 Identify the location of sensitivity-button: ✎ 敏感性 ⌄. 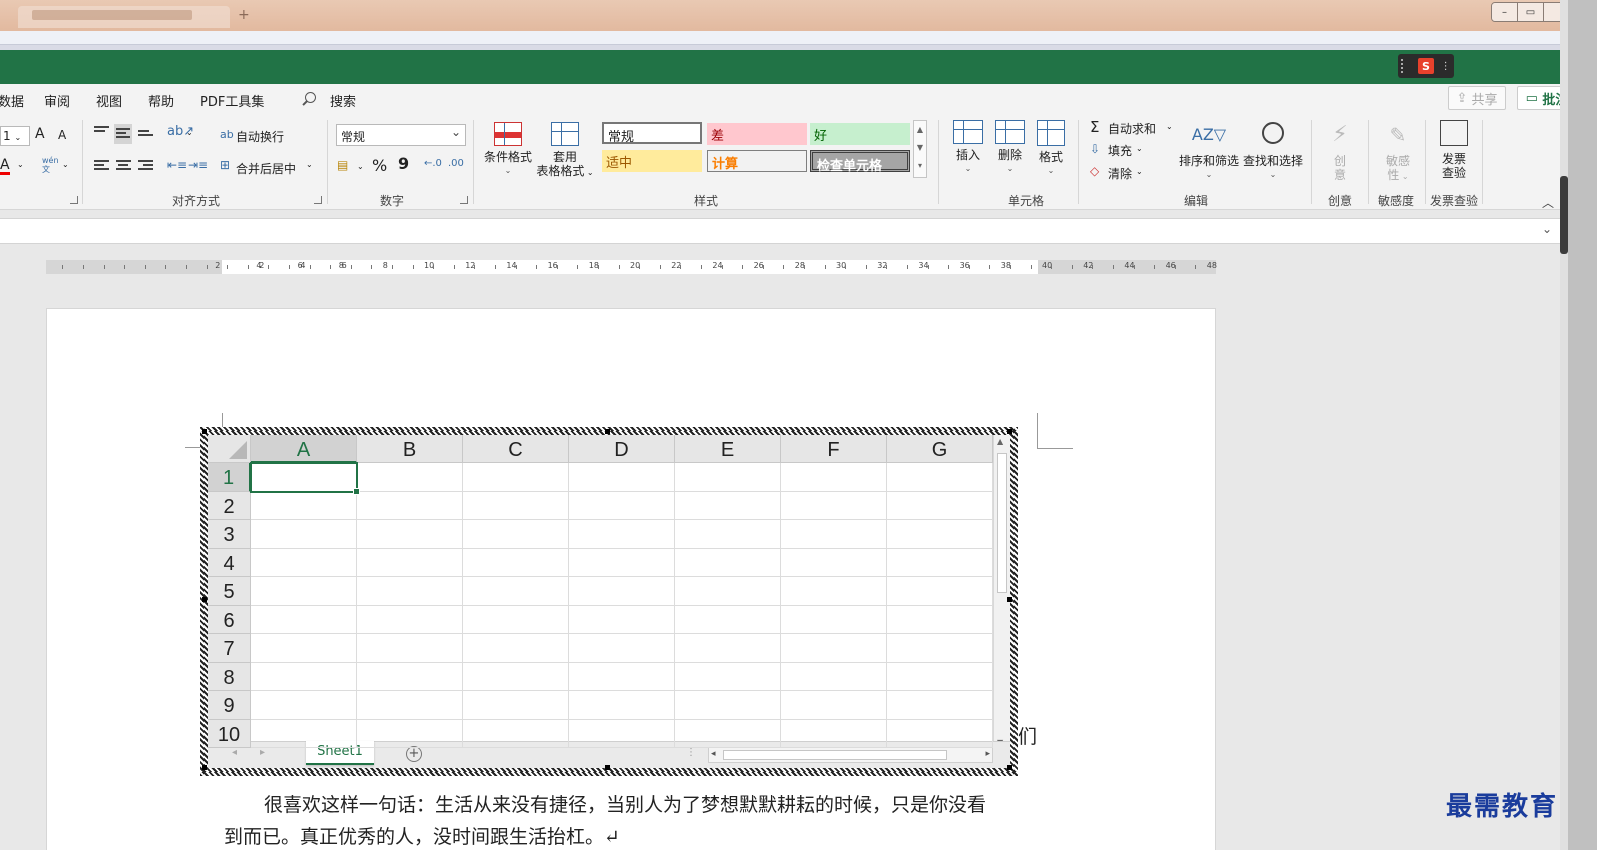
(1398, 152).